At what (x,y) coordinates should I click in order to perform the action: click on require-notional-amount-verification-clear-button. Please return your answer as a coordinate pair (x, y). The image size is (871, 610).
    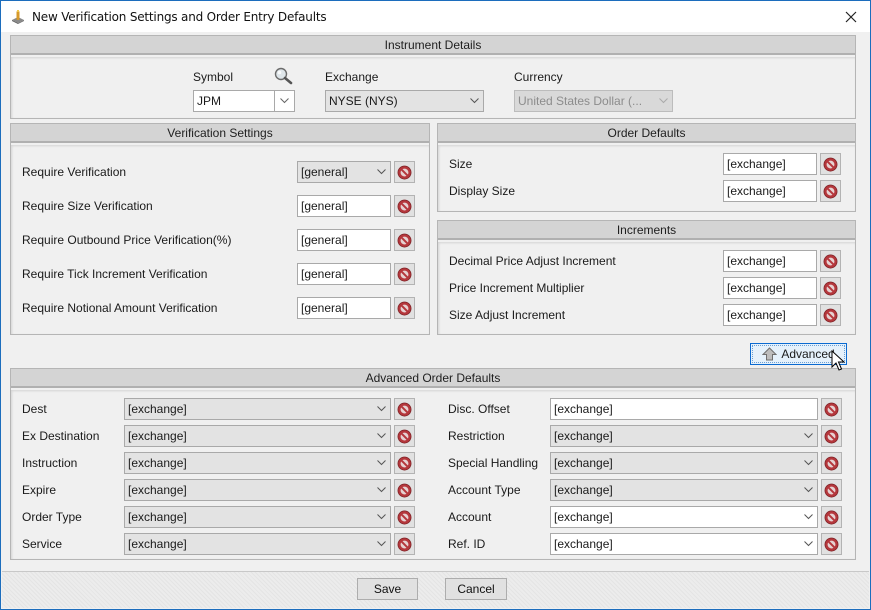
    Looking at the image, I should click on (404, 308).